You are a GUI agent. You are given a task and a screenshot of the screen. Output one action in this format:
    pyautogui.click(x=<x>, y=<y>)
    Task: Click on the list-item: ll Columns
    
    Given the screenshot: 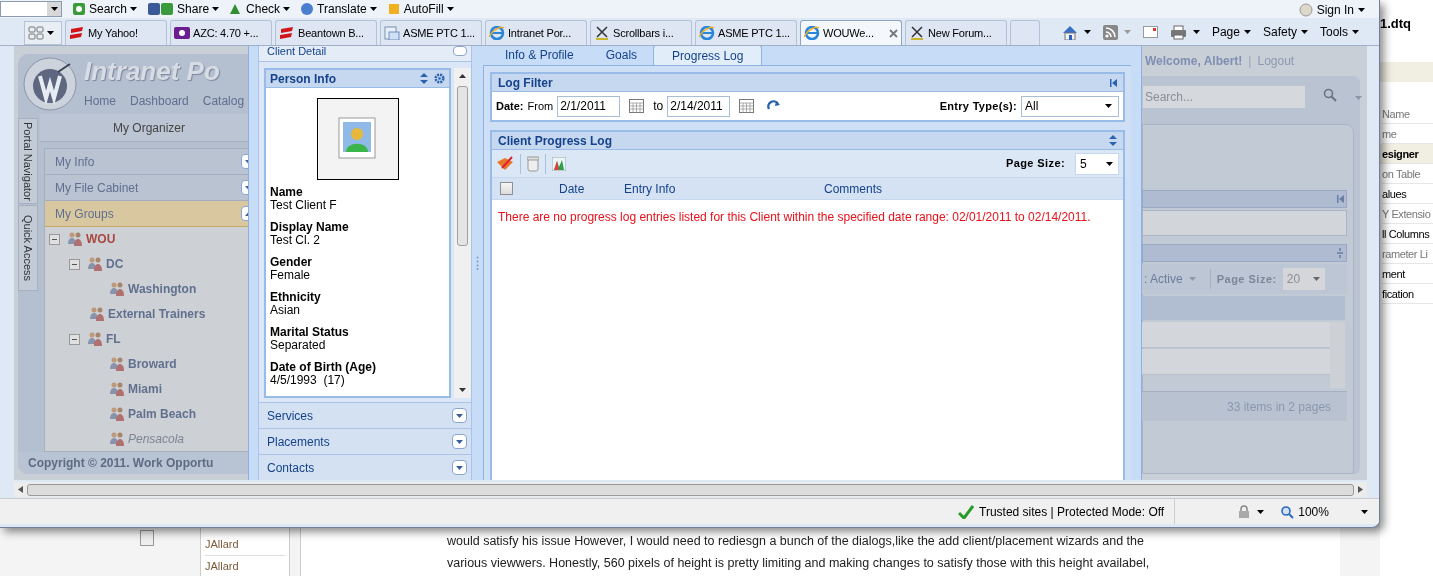 What is the action you would take?
    pyautogui.click(x=1407, y=234)
    